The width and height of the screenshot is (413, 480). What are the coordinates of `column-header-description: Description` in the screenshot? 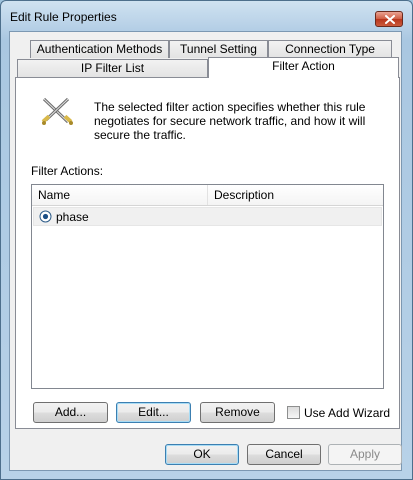 It's located at (295, 195).